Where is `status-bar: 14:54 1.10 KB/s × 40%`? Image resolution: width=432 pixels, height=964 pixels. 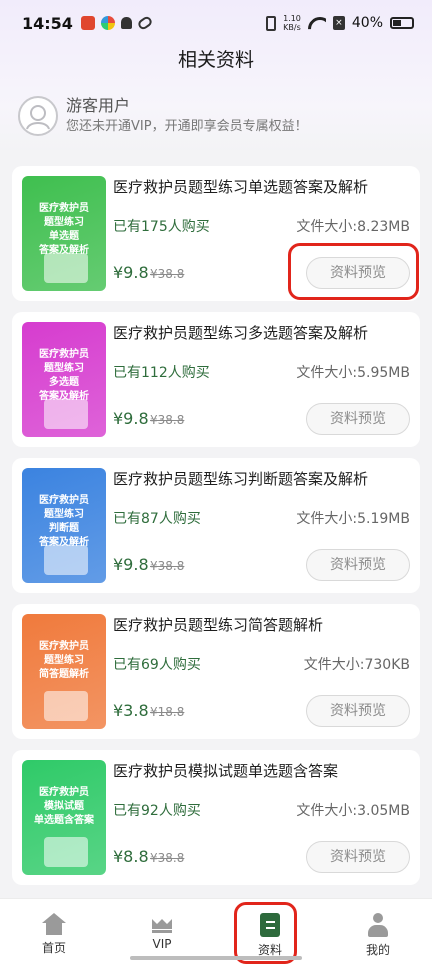
status-bar: 14:54 1.10 KB/s × 40% is located at coordinates (216, 23).